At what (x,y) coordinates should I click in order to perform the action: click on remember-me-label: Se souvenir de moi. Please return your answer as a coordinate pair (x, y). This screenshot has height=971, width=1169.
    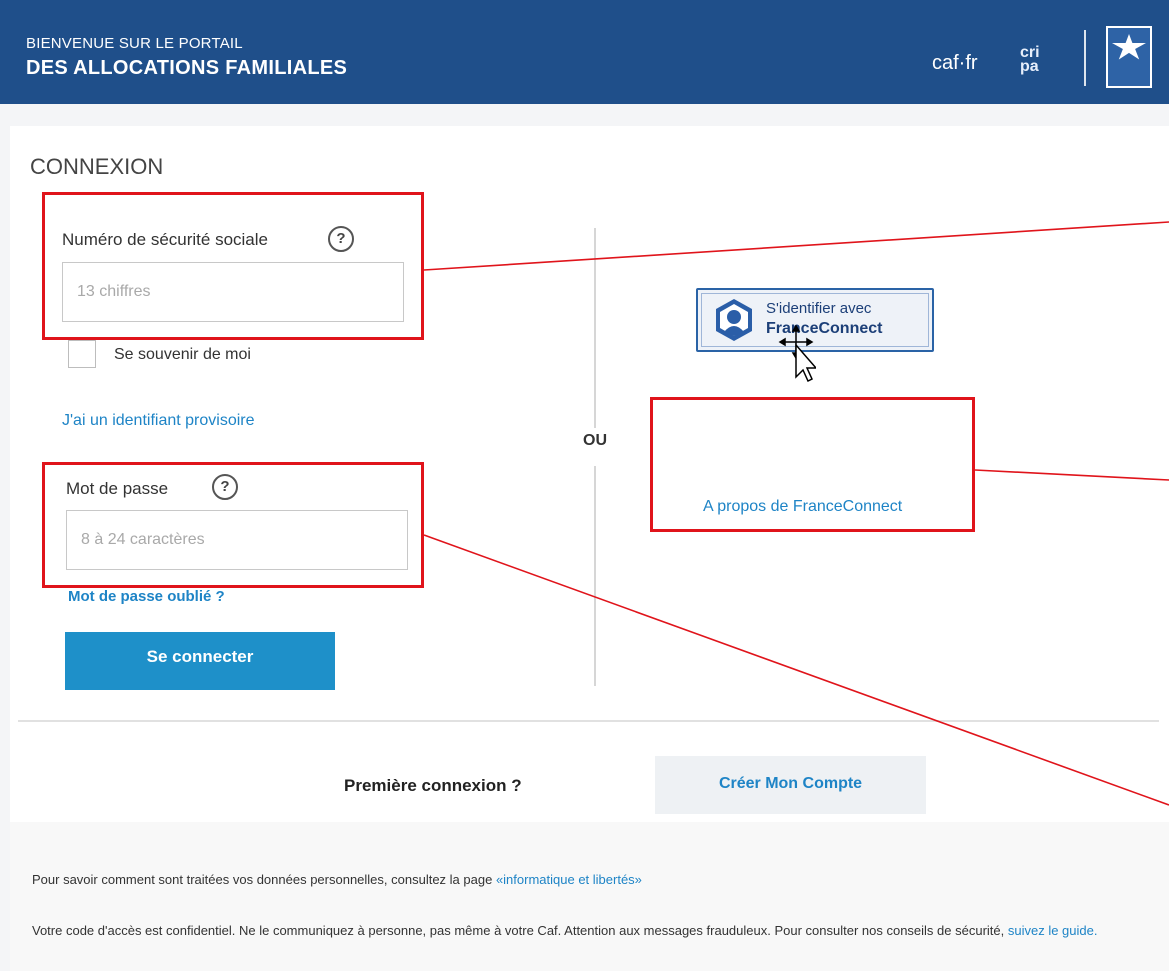
    Looking at the image, I should click on (182, 354).